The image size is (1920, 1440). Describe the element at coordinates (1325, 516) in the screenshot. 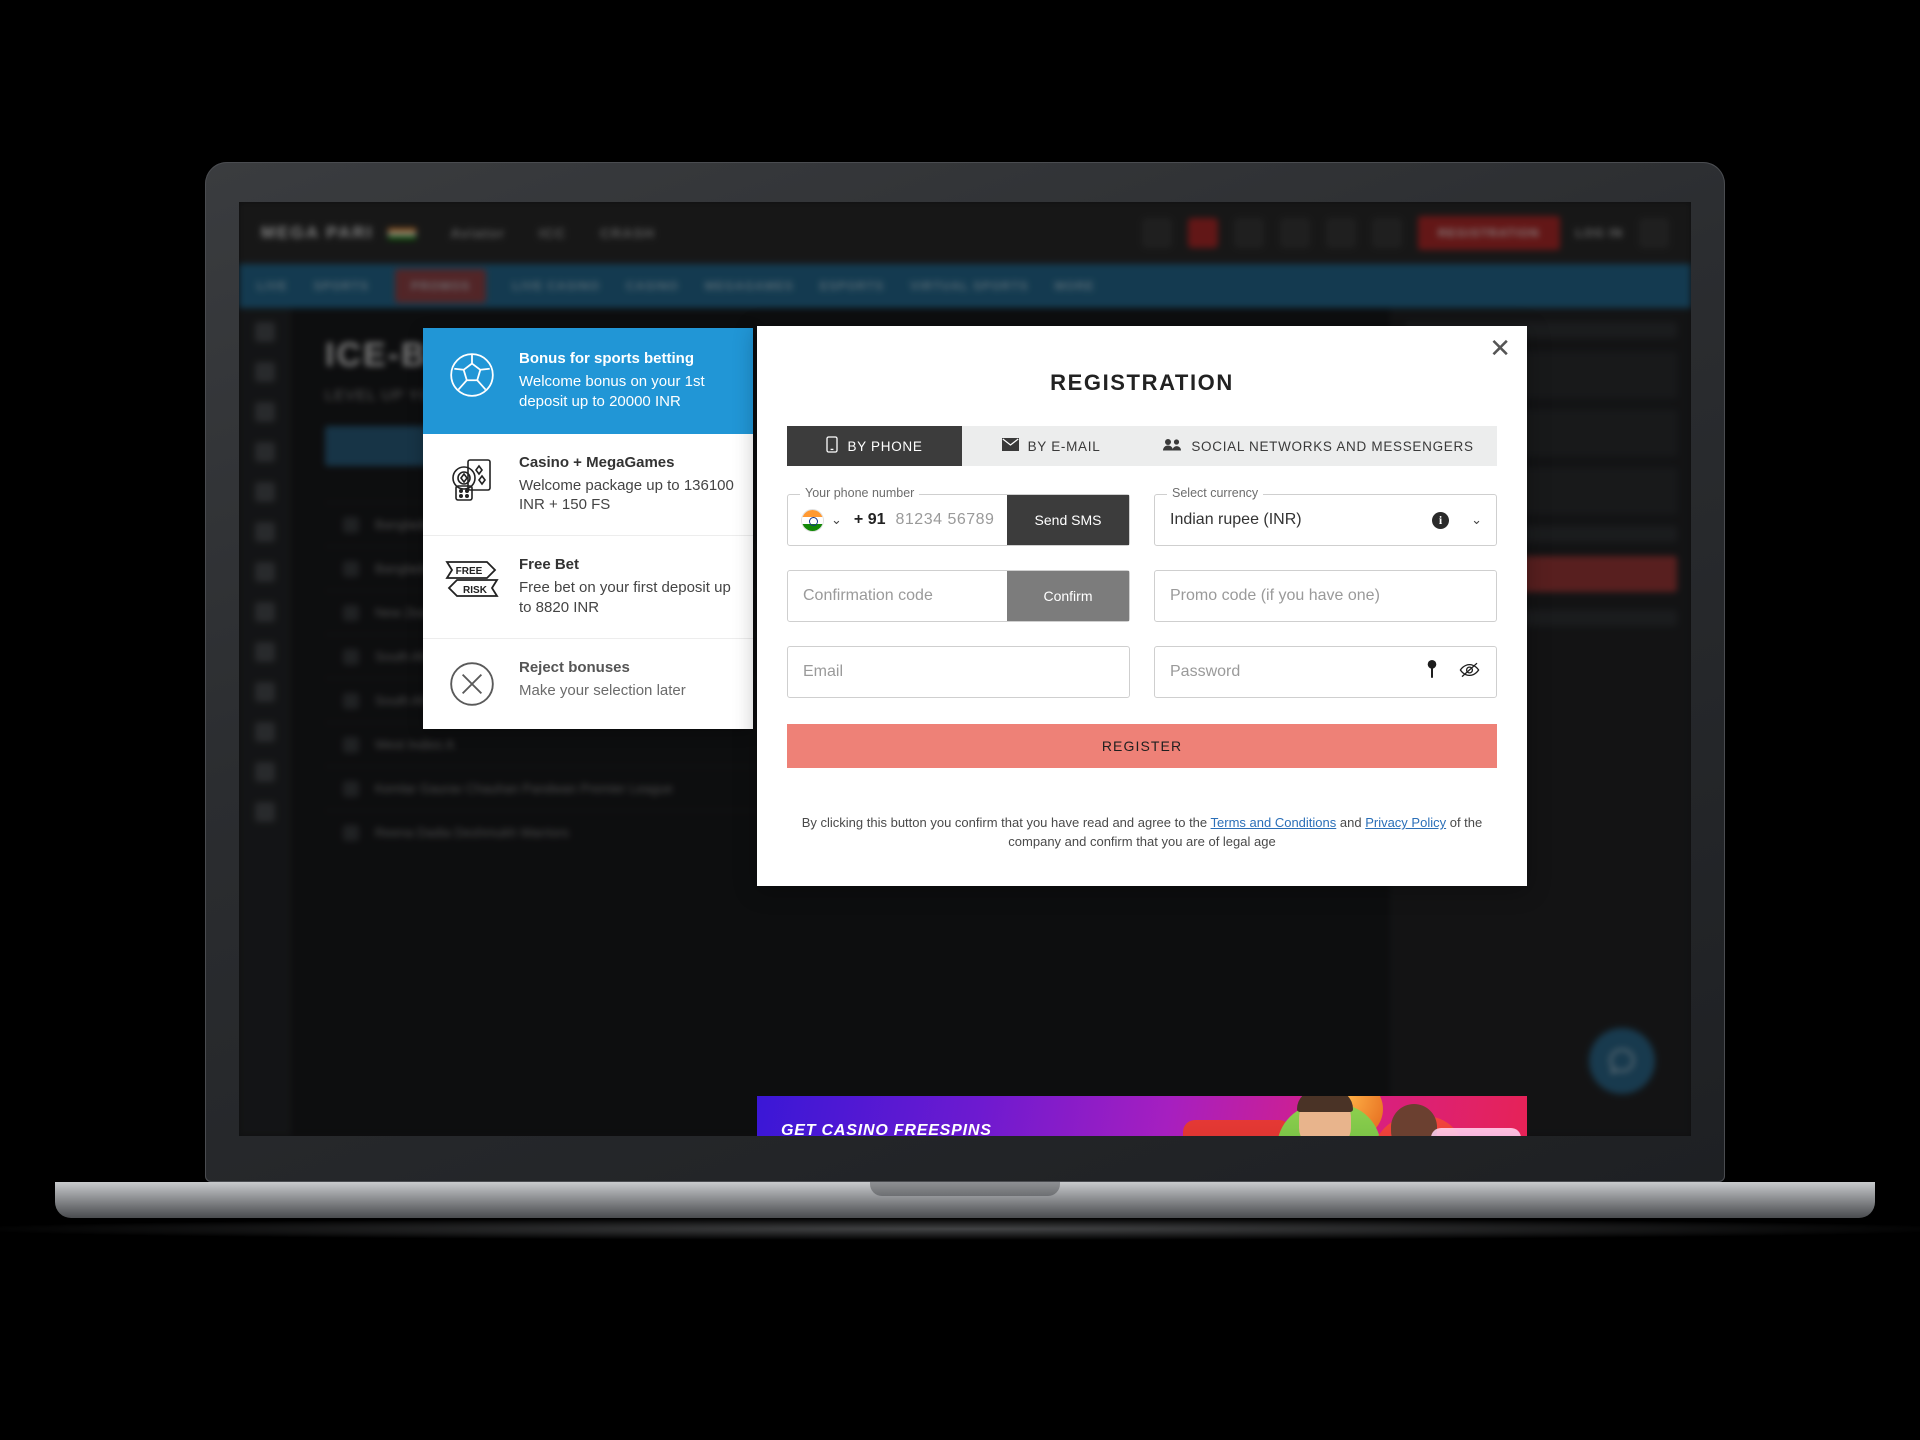

I see `currency-select: Select currency Indian rupee (INR) i ⌄` at that location.